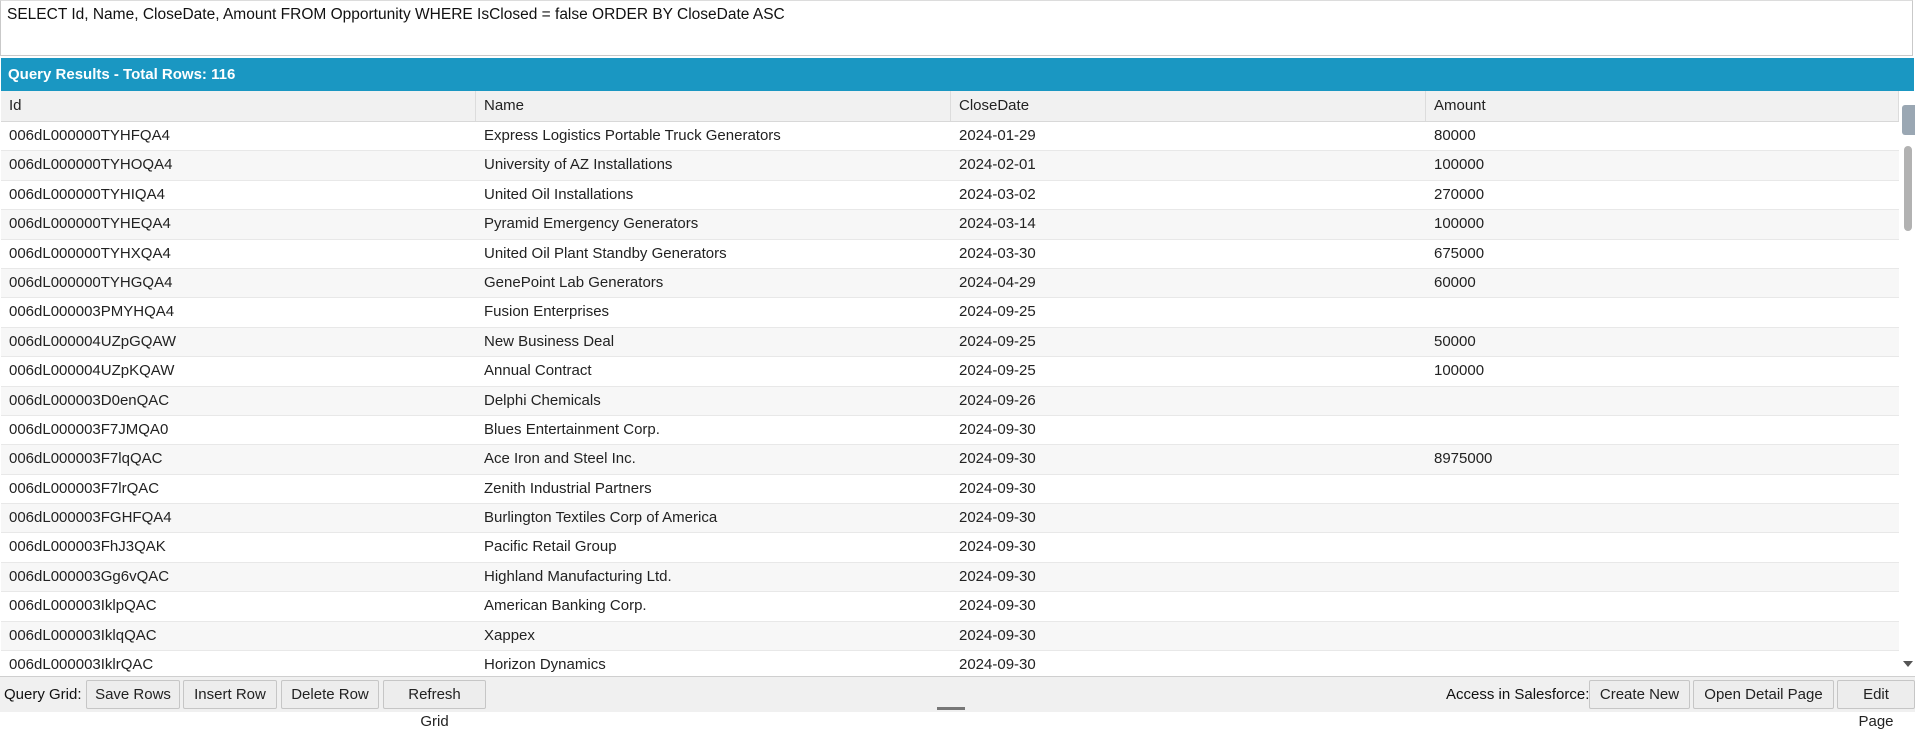 The image size is (1915, 735). What do you see at coordinates (713, 663) in the screenshot?
I see `cell-name: Horizon Dynamics` at bounding box center [713, 663].